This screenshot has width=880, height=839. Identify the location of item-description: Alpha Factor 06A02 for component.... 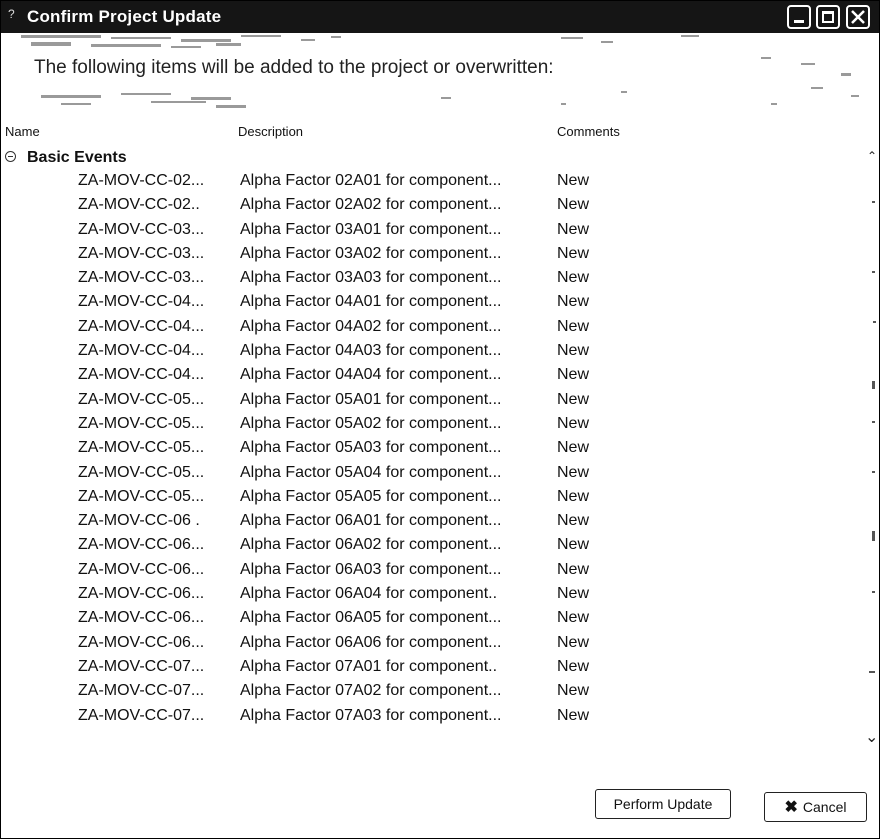
(371, 545).